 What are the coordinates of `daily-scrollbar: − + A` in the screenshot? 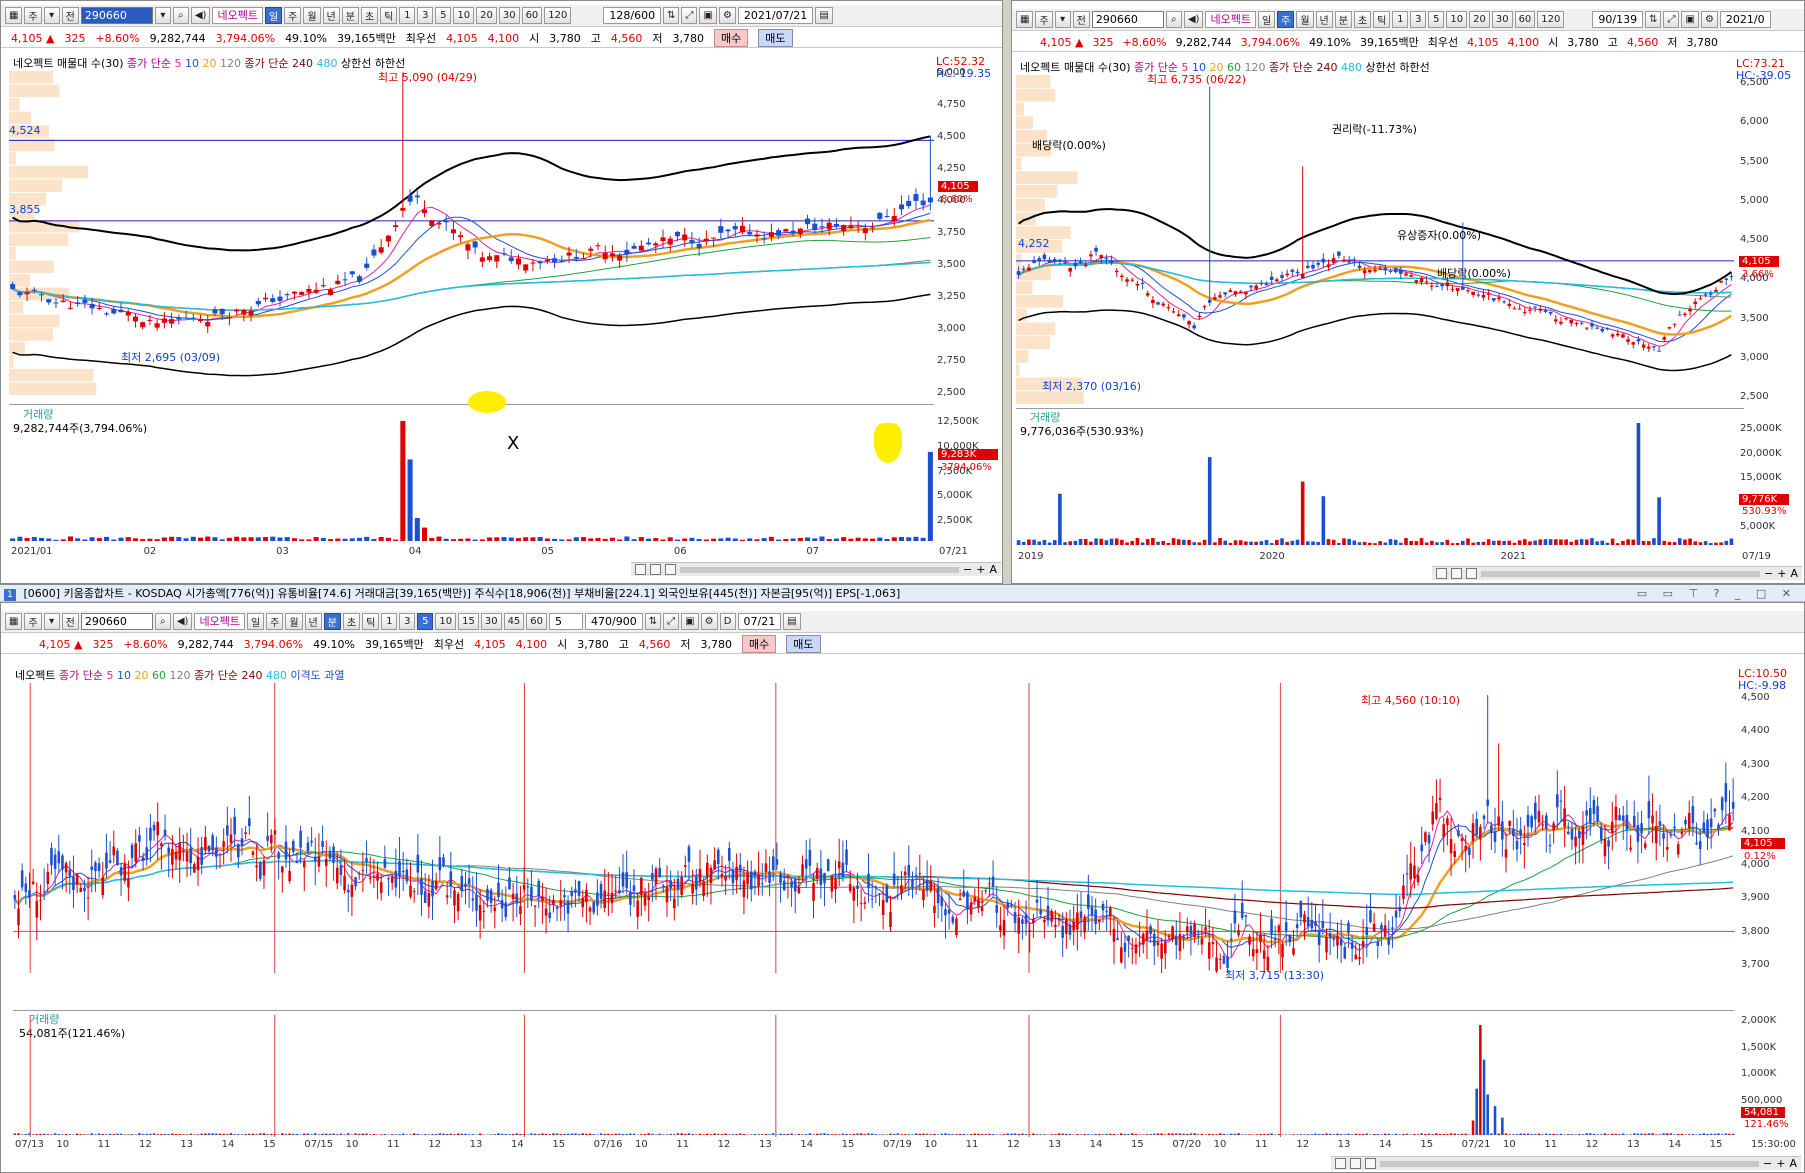 It's located at (816, 569).